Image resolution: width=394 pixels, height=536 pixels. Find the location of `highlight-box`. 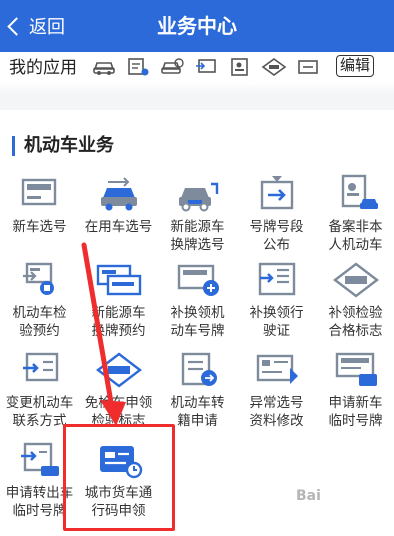

highlight-box is located at coordinates (119, 477).